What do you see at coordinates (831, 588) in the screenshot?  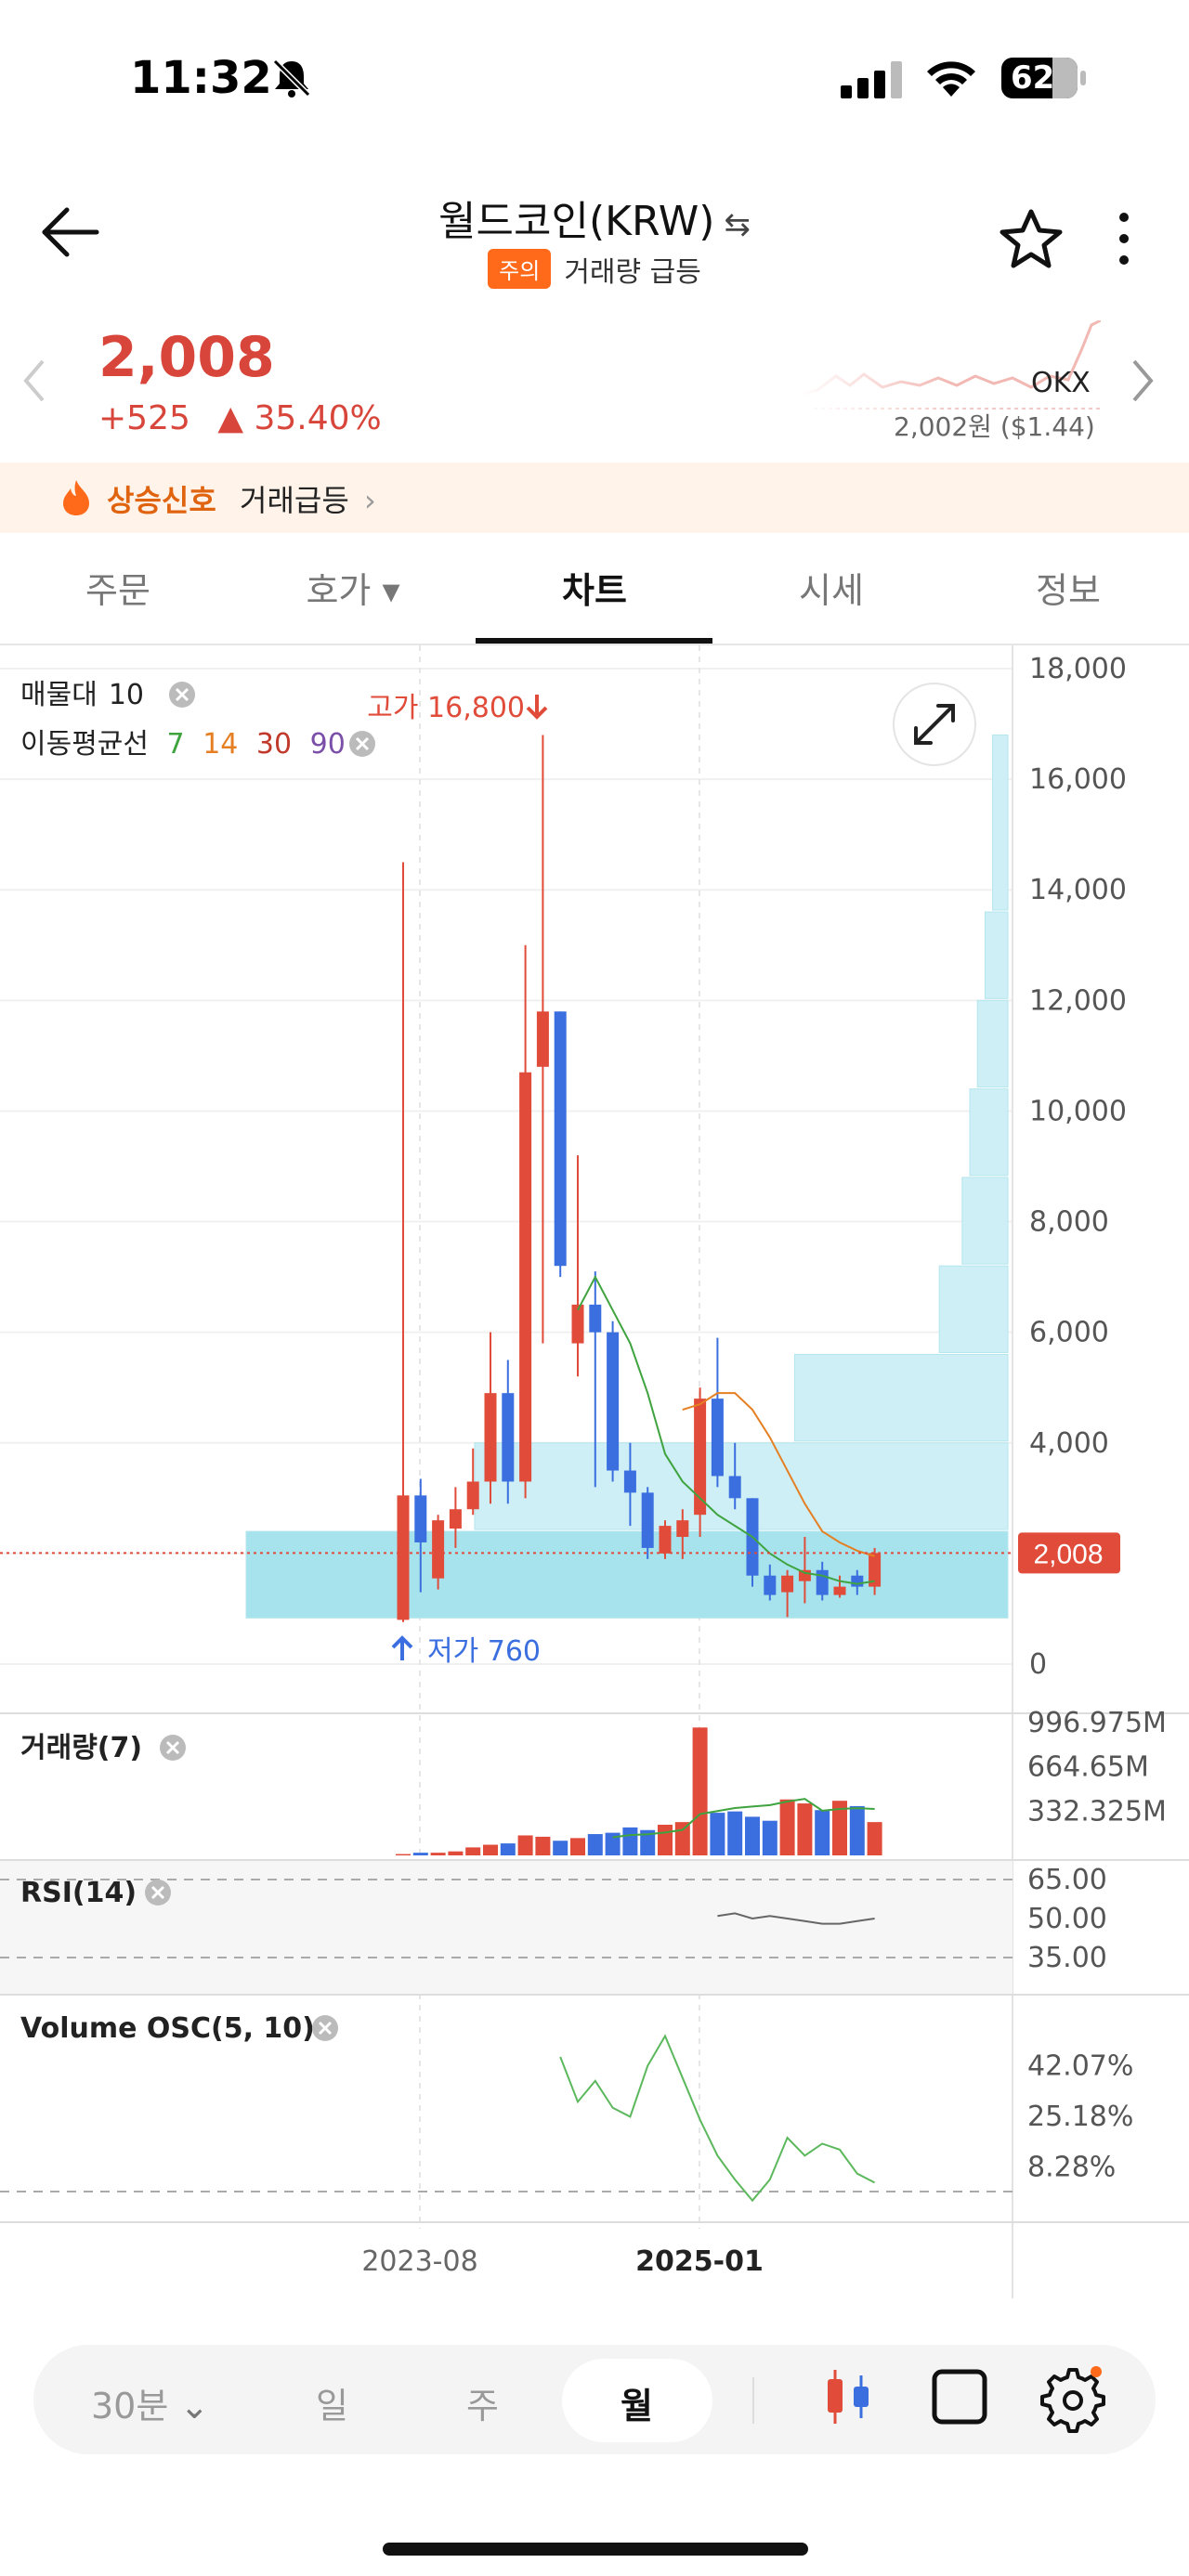 I see `tab-market-price: 시세` at bounding box center [831, 588].